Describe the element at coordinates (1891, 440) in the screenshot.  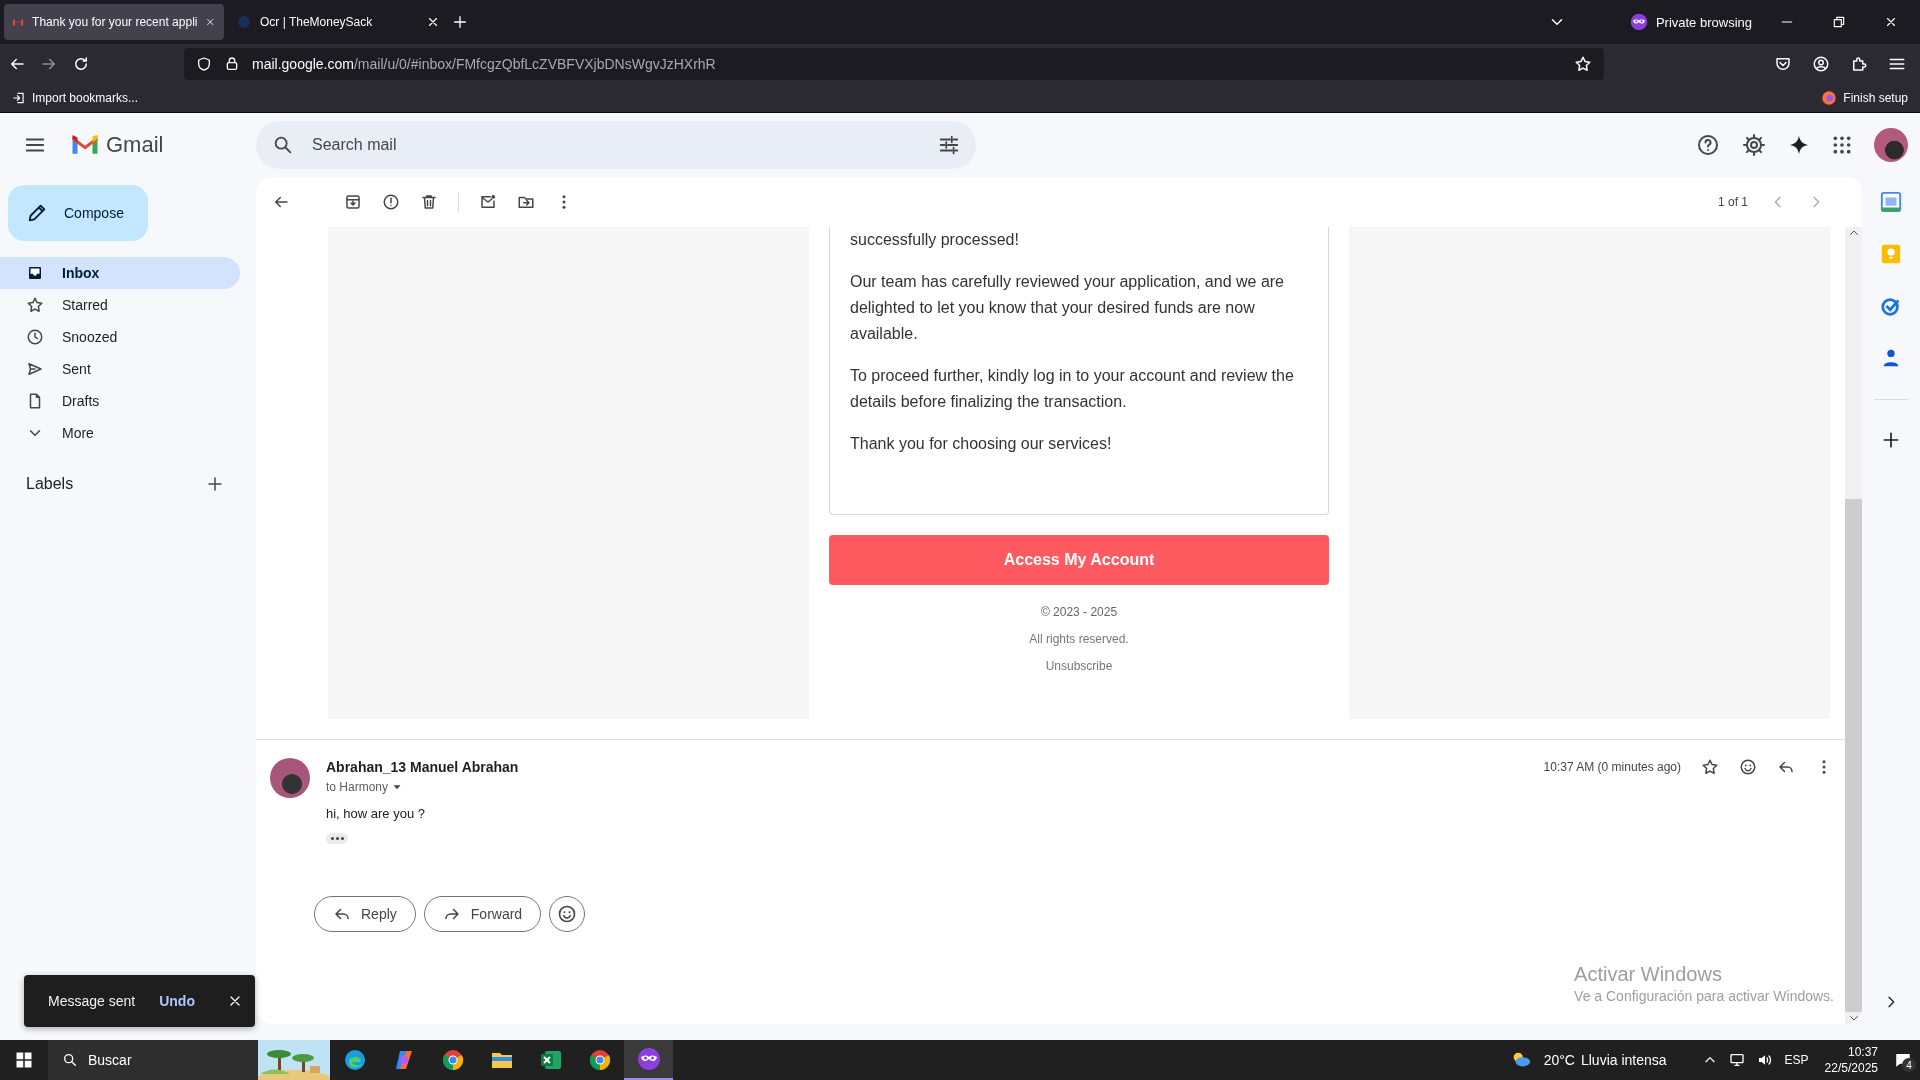
I see `add-addon-icon` at that location.